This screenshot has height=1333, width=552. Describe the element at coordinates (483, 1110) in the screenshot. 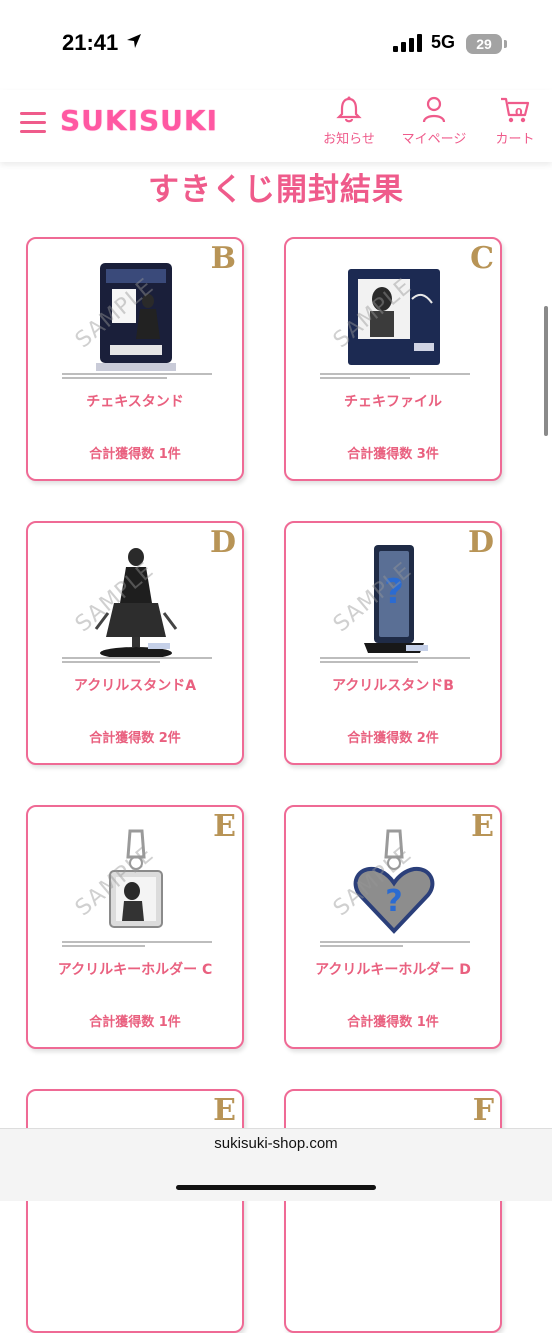

I see `grade-label: F` at that location.